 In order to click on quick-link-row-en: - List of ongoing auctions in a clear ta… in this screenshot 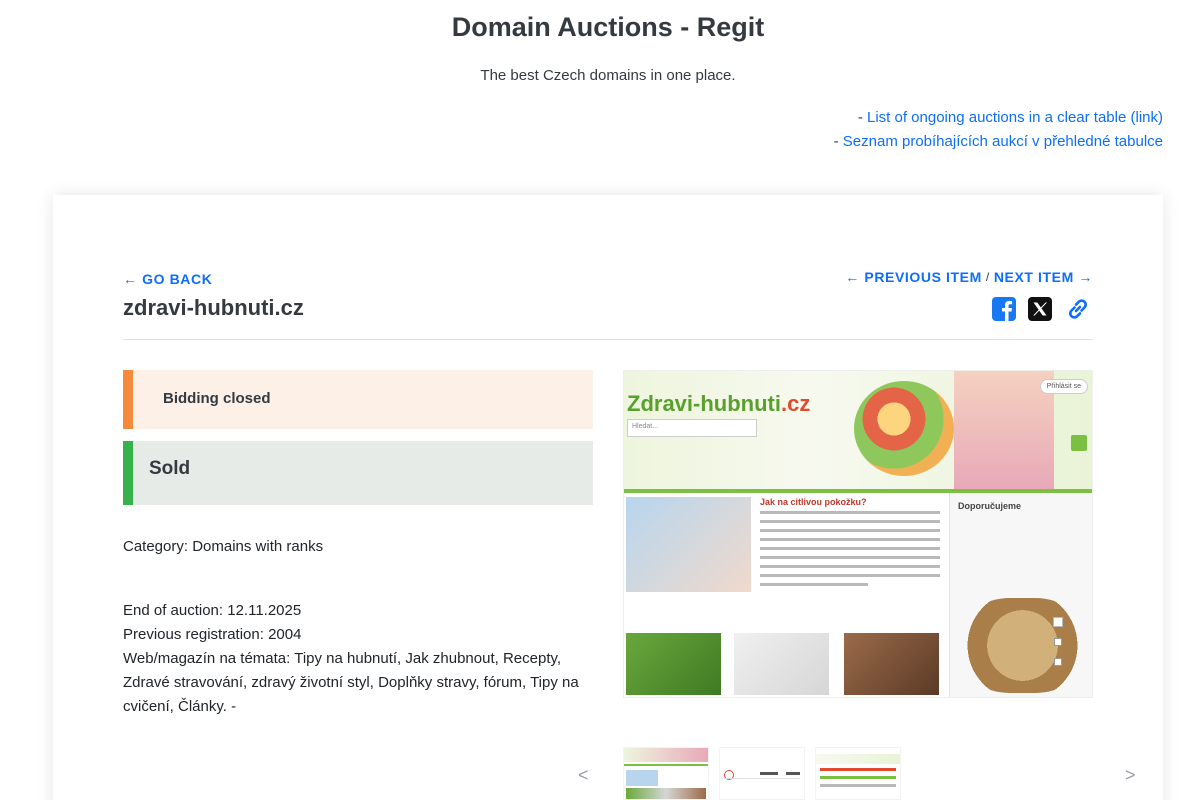, I will do `click(998, 118)`.